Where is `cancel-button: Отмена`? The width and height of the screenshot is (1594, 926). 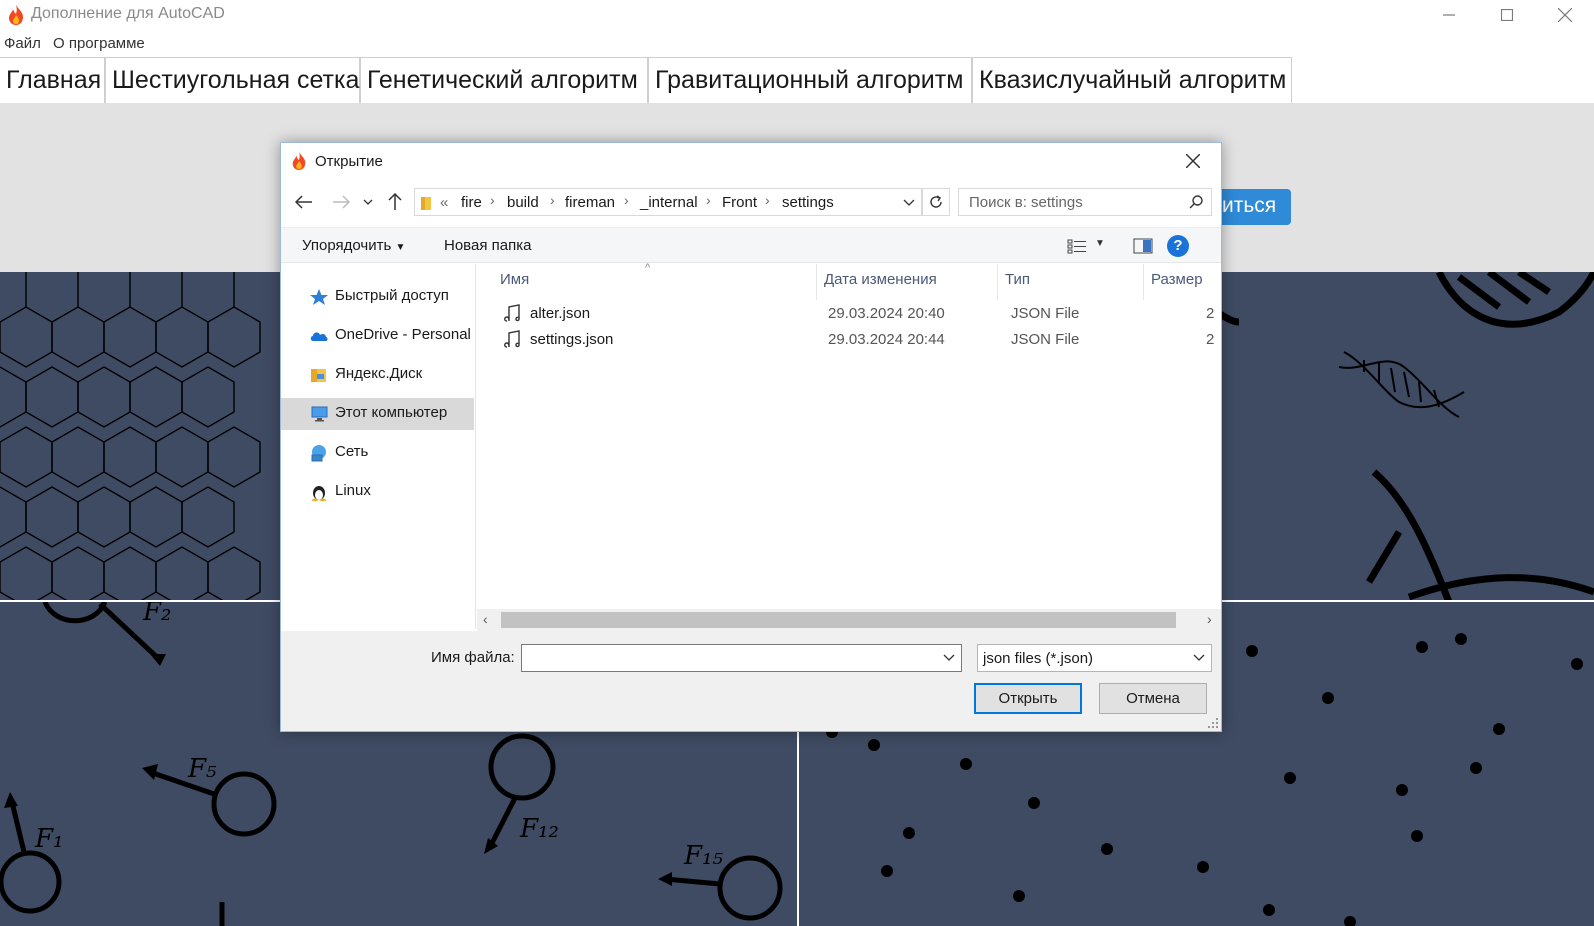 cancel-button: Отмена is located at coordinates (1153, 698).